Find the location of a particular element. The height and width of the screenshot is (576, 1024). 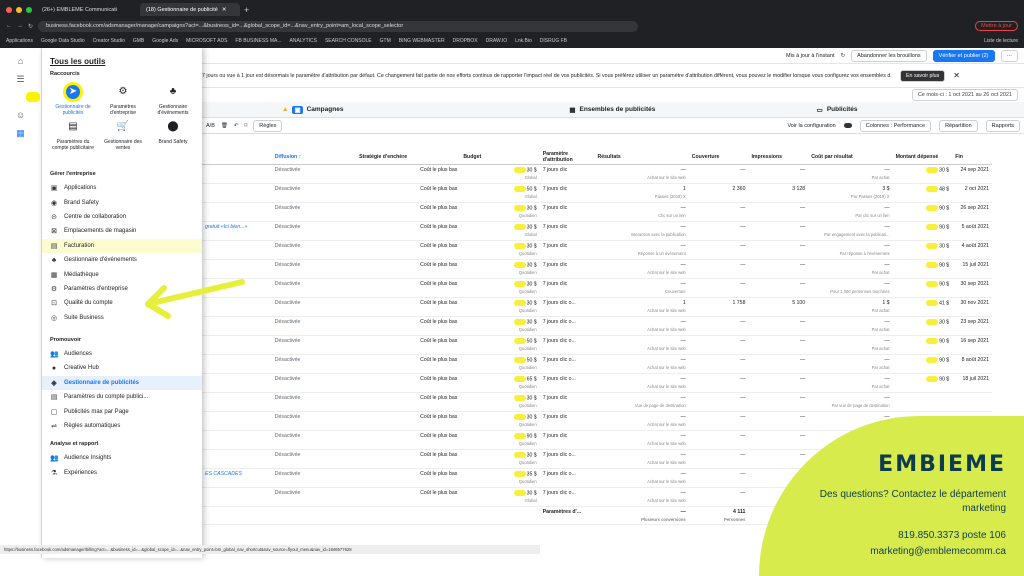

back-icon: ← is located at coordinates (9, 26).